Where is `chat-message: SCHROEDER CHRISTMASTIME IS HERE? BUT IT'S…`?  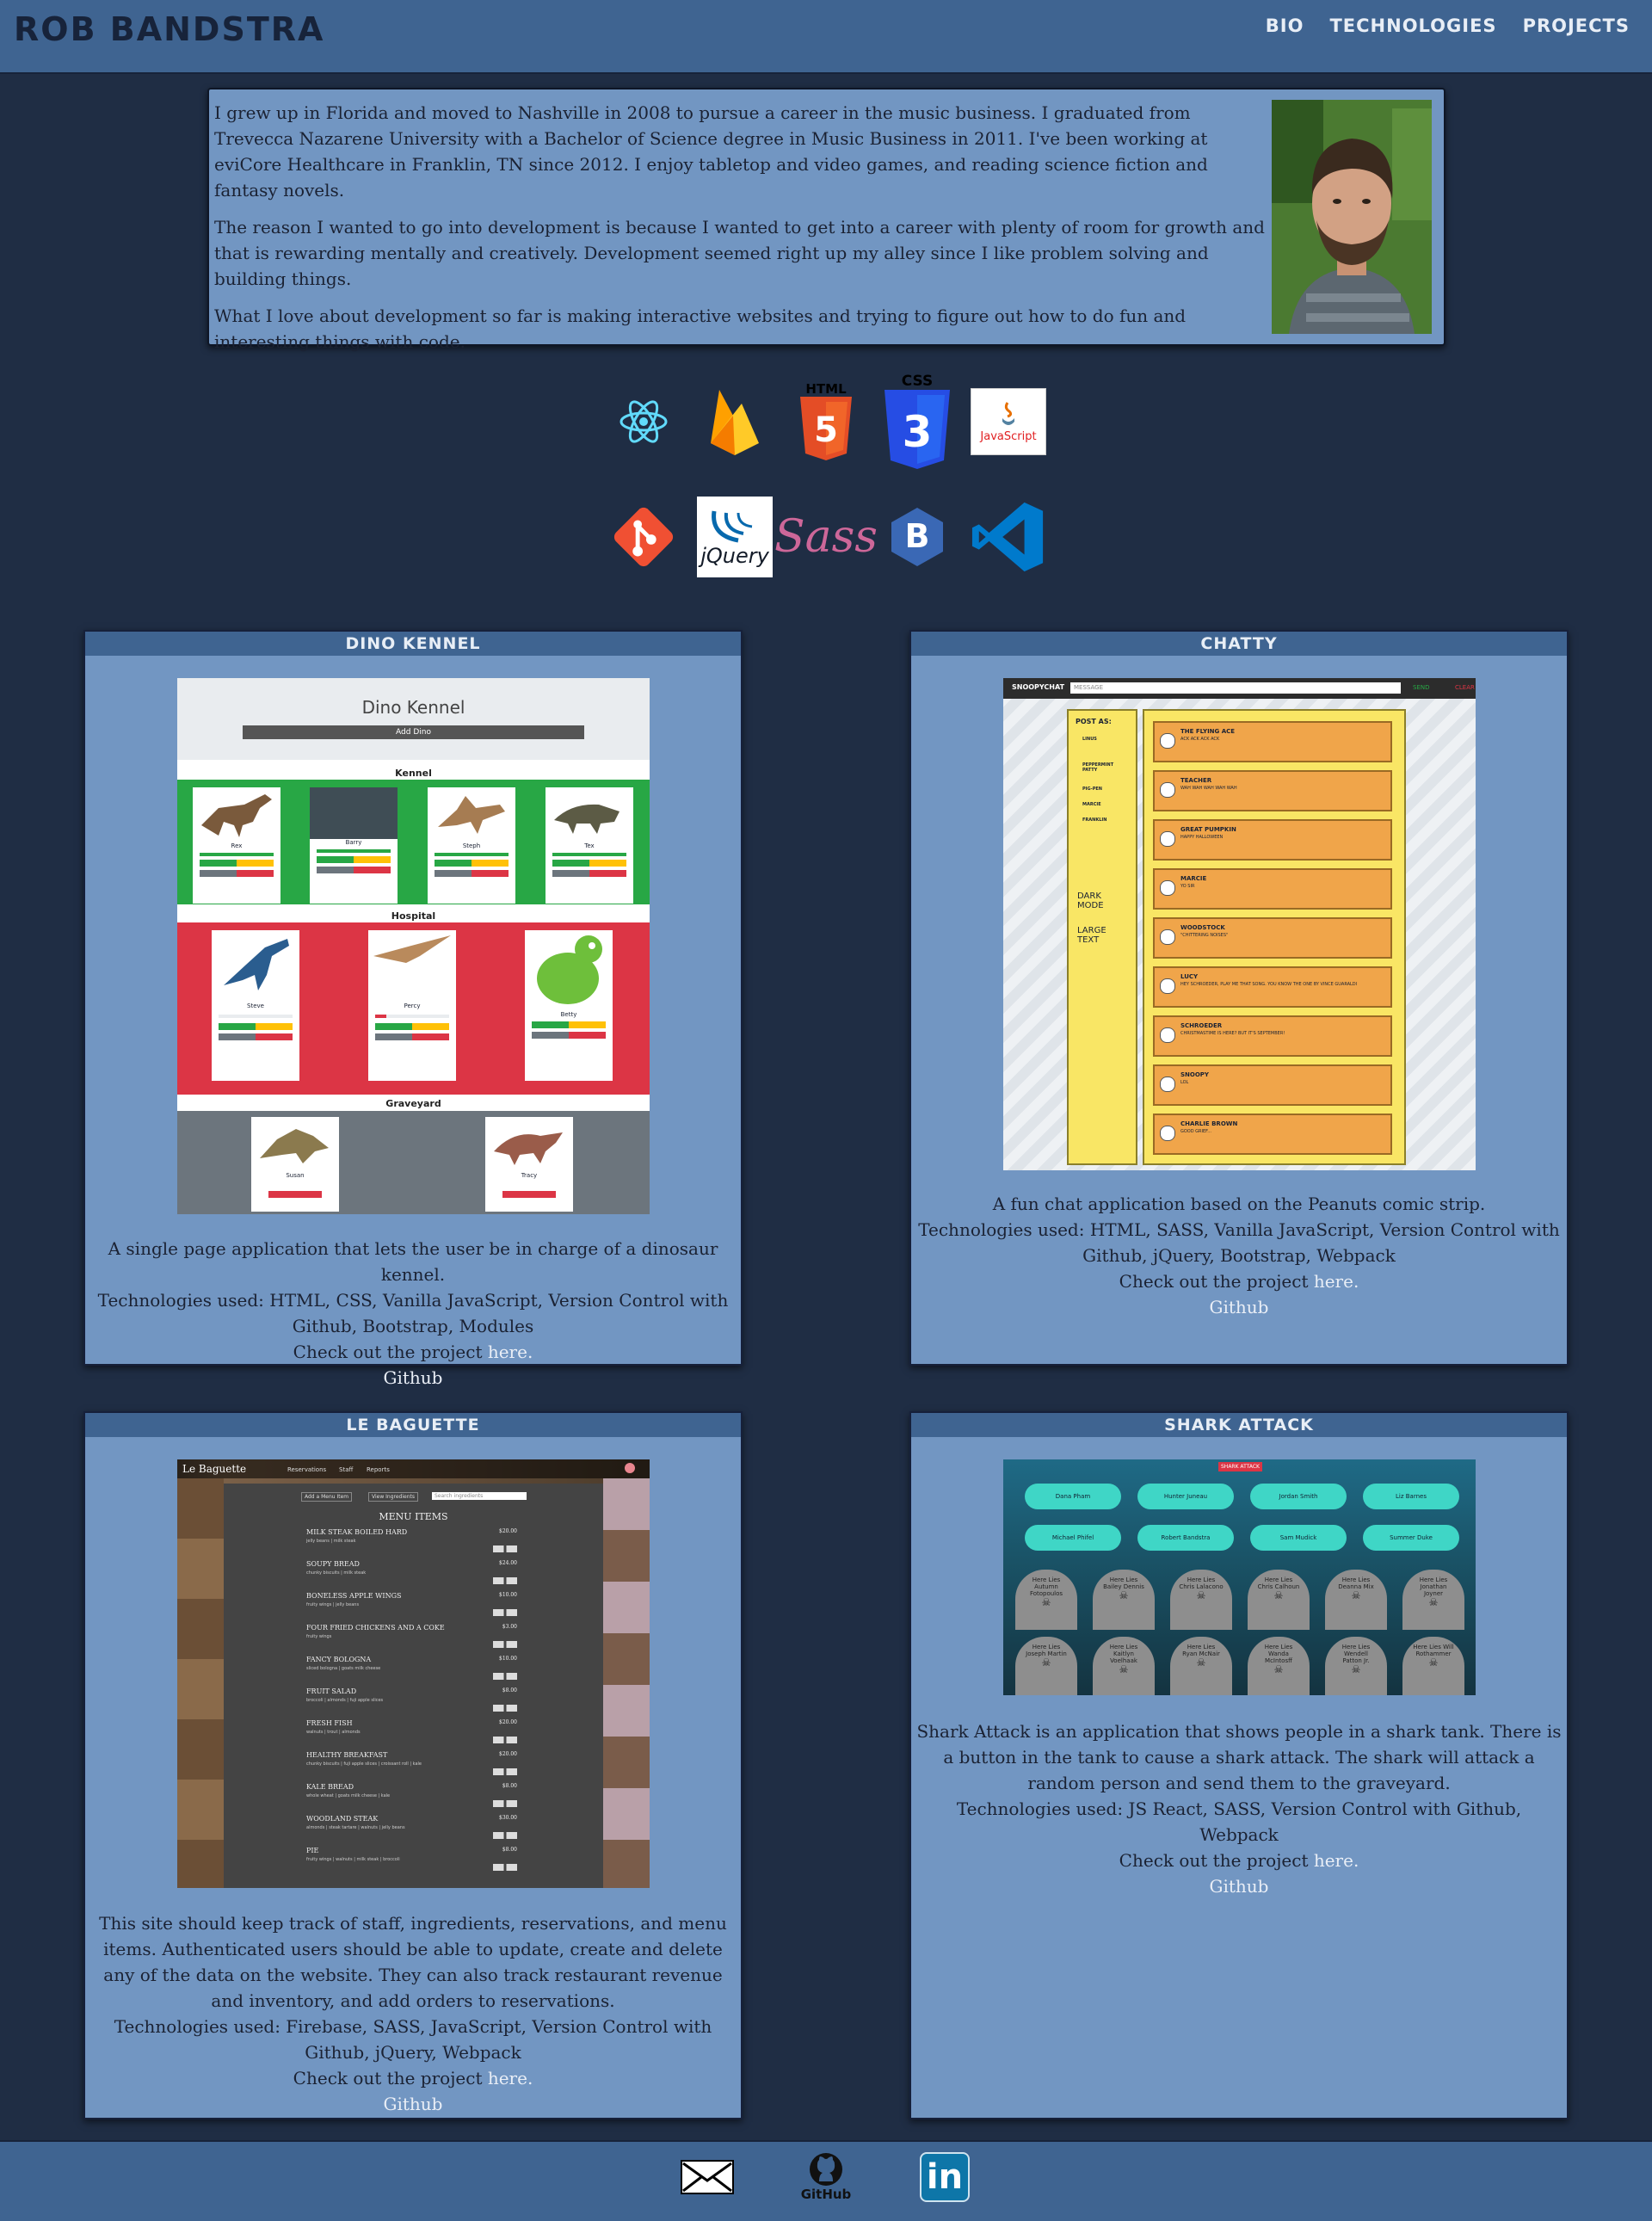
chat-message: SCHROEDER CHRISTMASTIME IS HERE? BUT IT'S… is located at coordinates (1272, 1036).